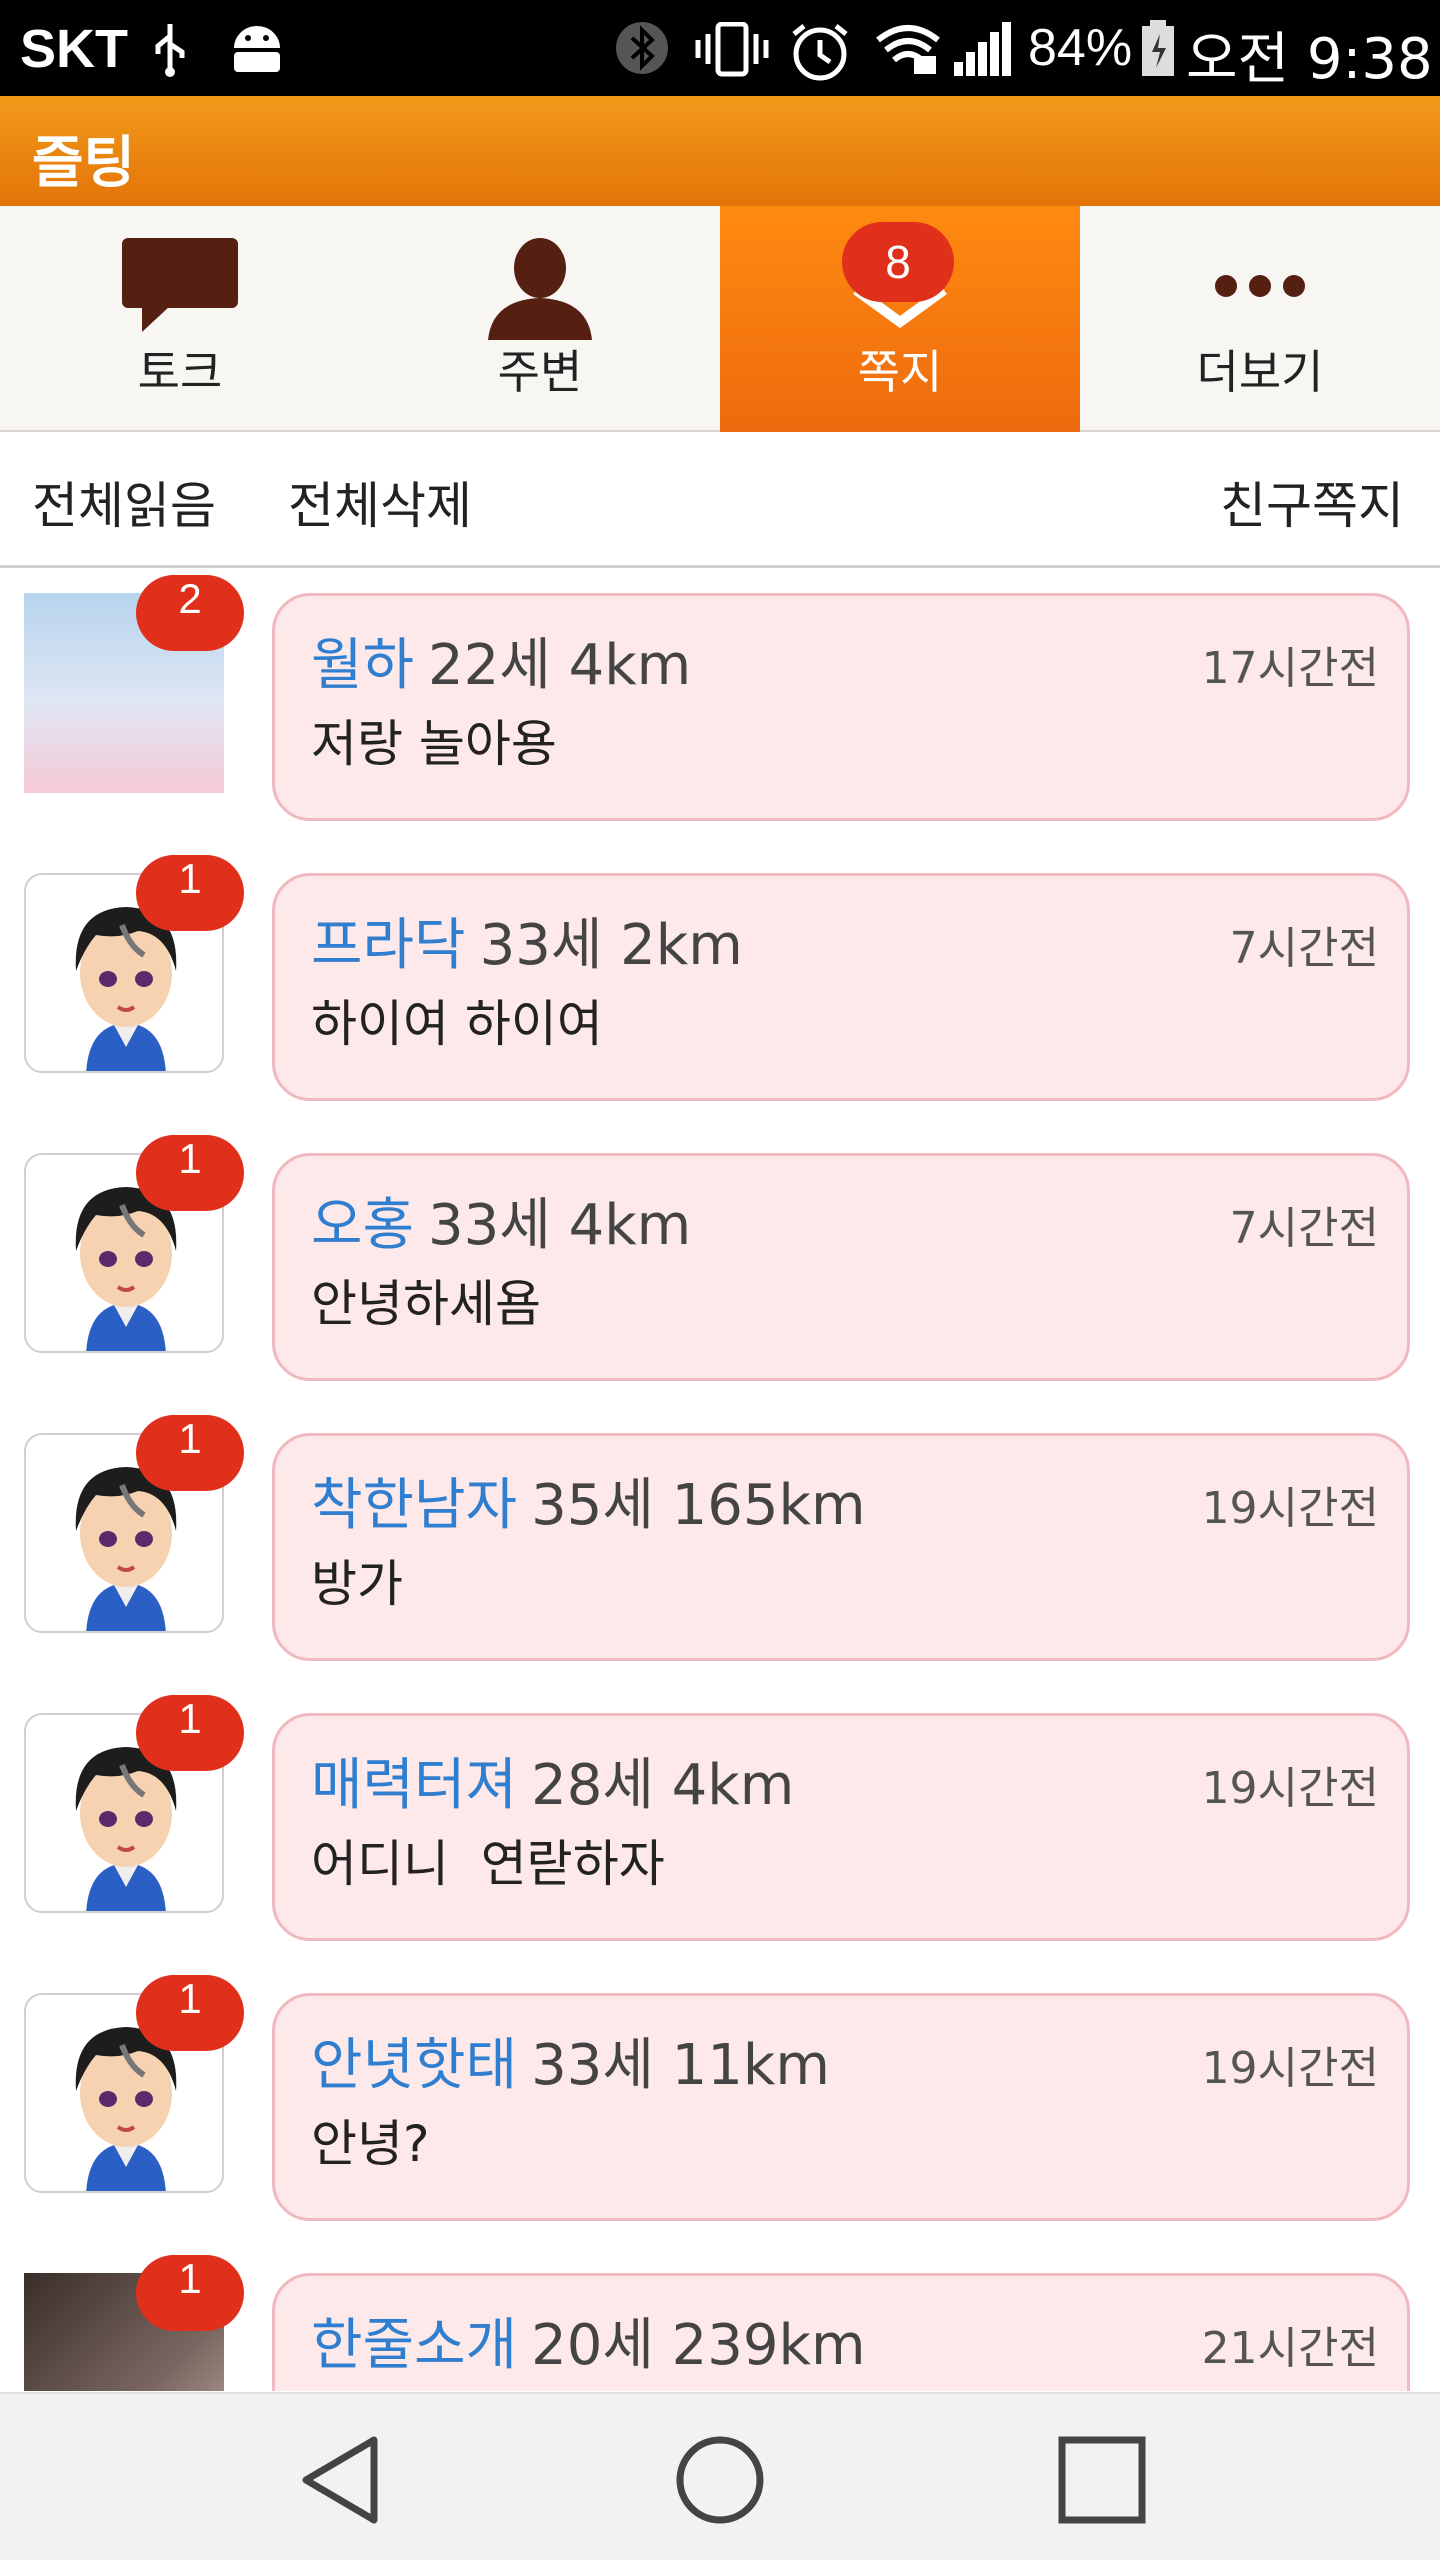 The image size is (1440, 2560). I want to click on list-item: 1 한줄소개 20세 239km 21시간전, so click(720, 2321).